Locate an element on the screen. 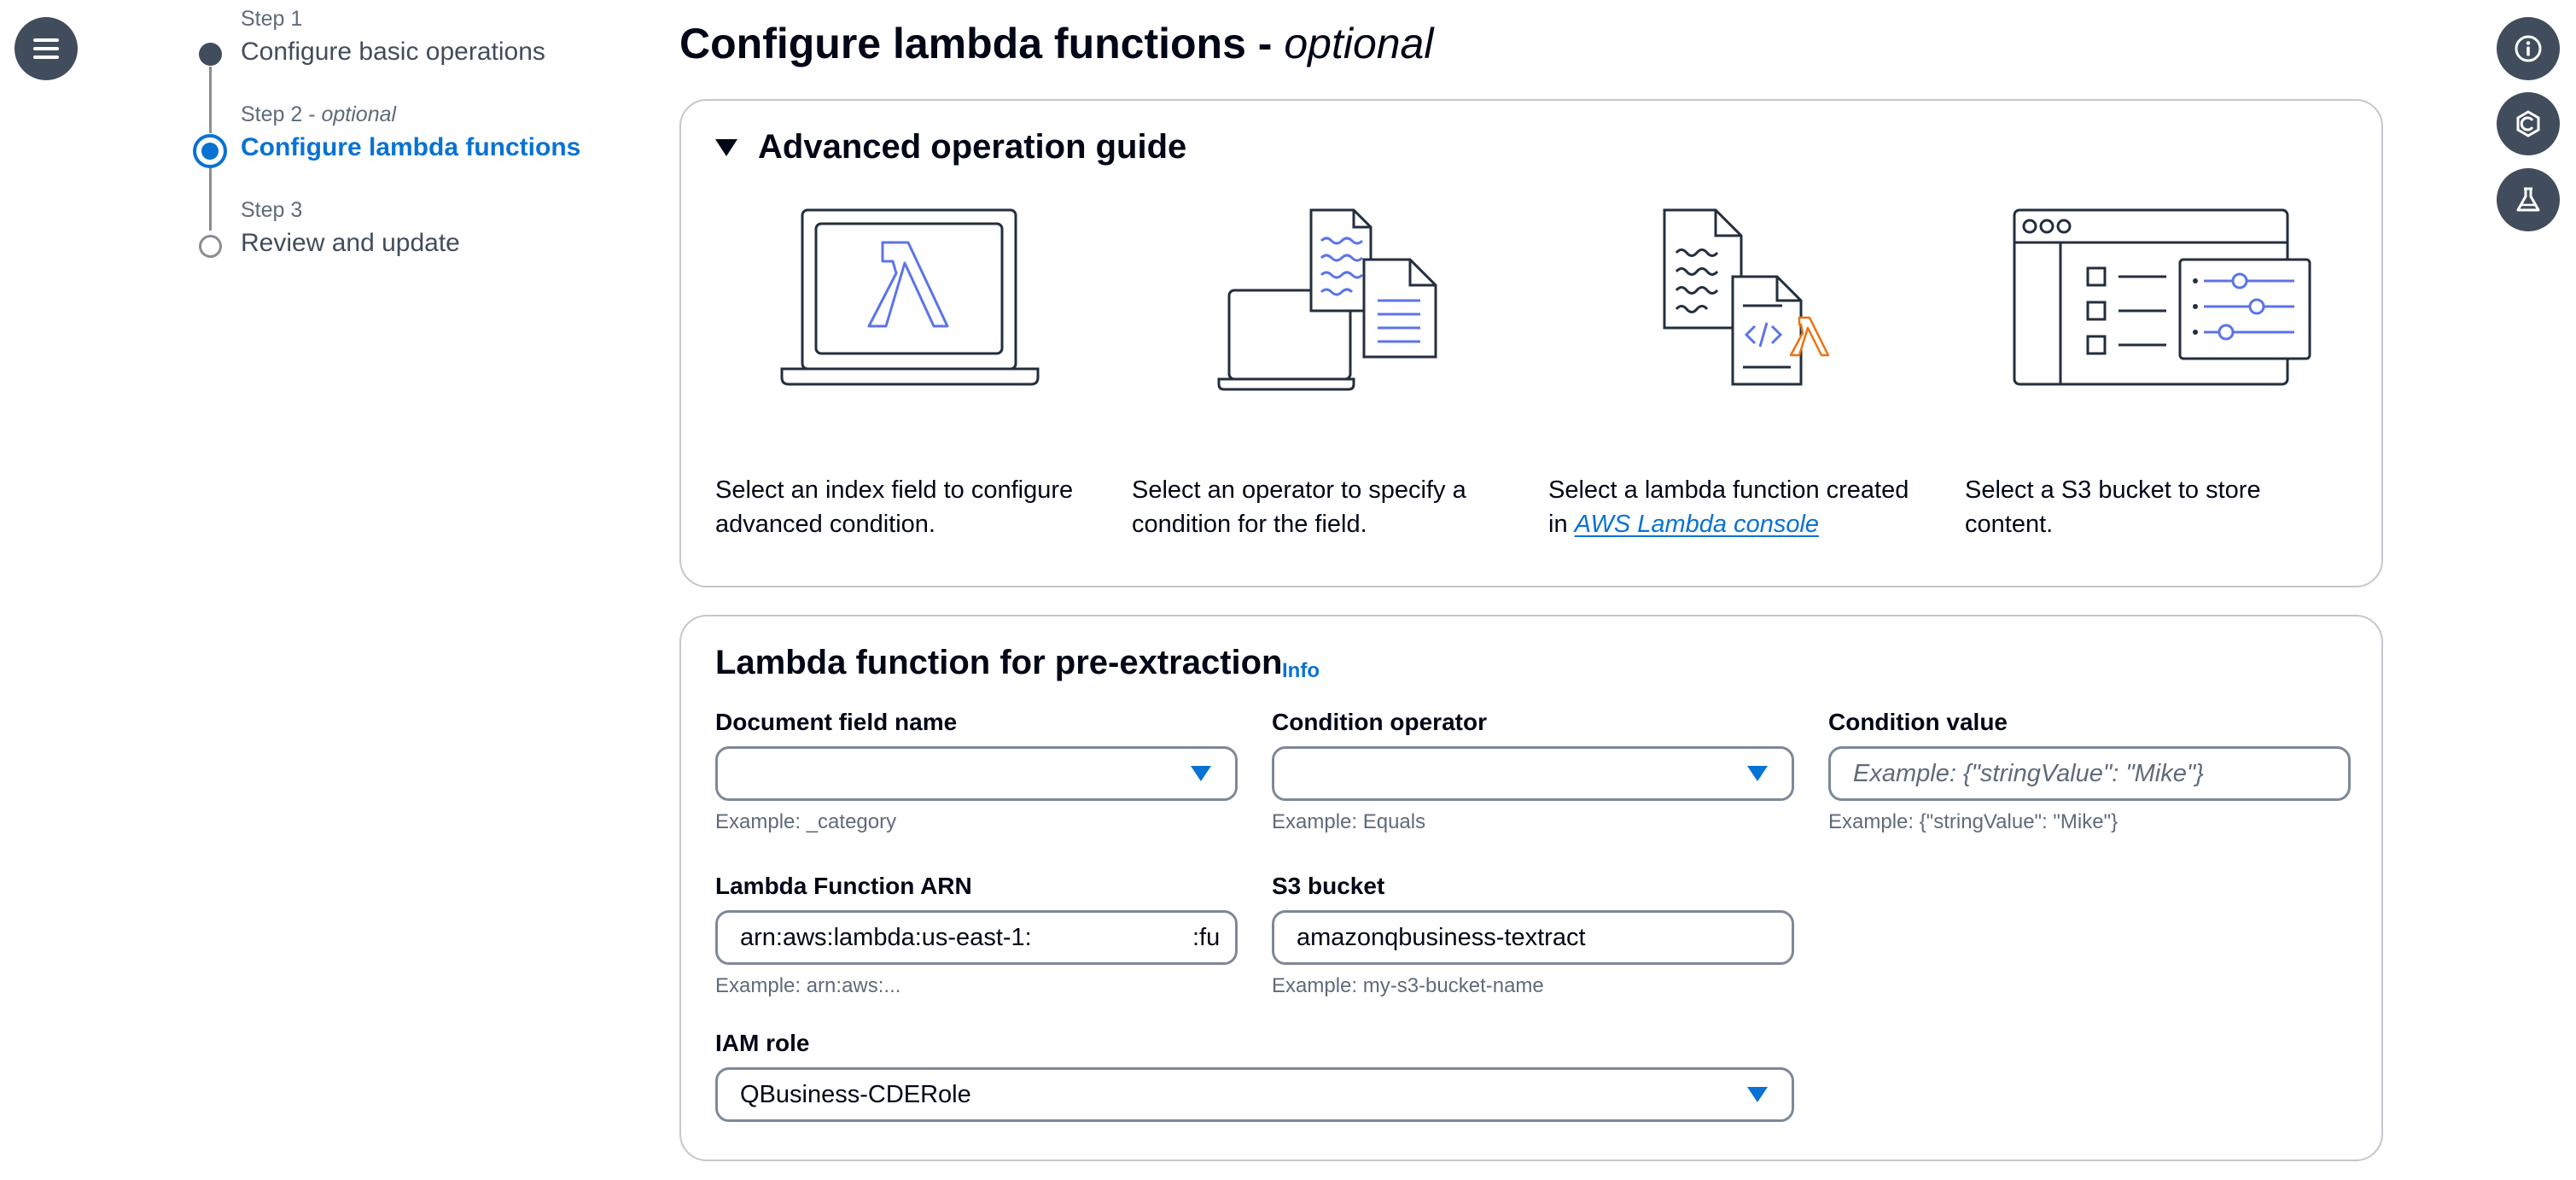 The width and height of the screenshot is (2576, 1180). guide-step-s3-bucket: Select a S3 bucket to store content. is located at coordinates (2113, 507).